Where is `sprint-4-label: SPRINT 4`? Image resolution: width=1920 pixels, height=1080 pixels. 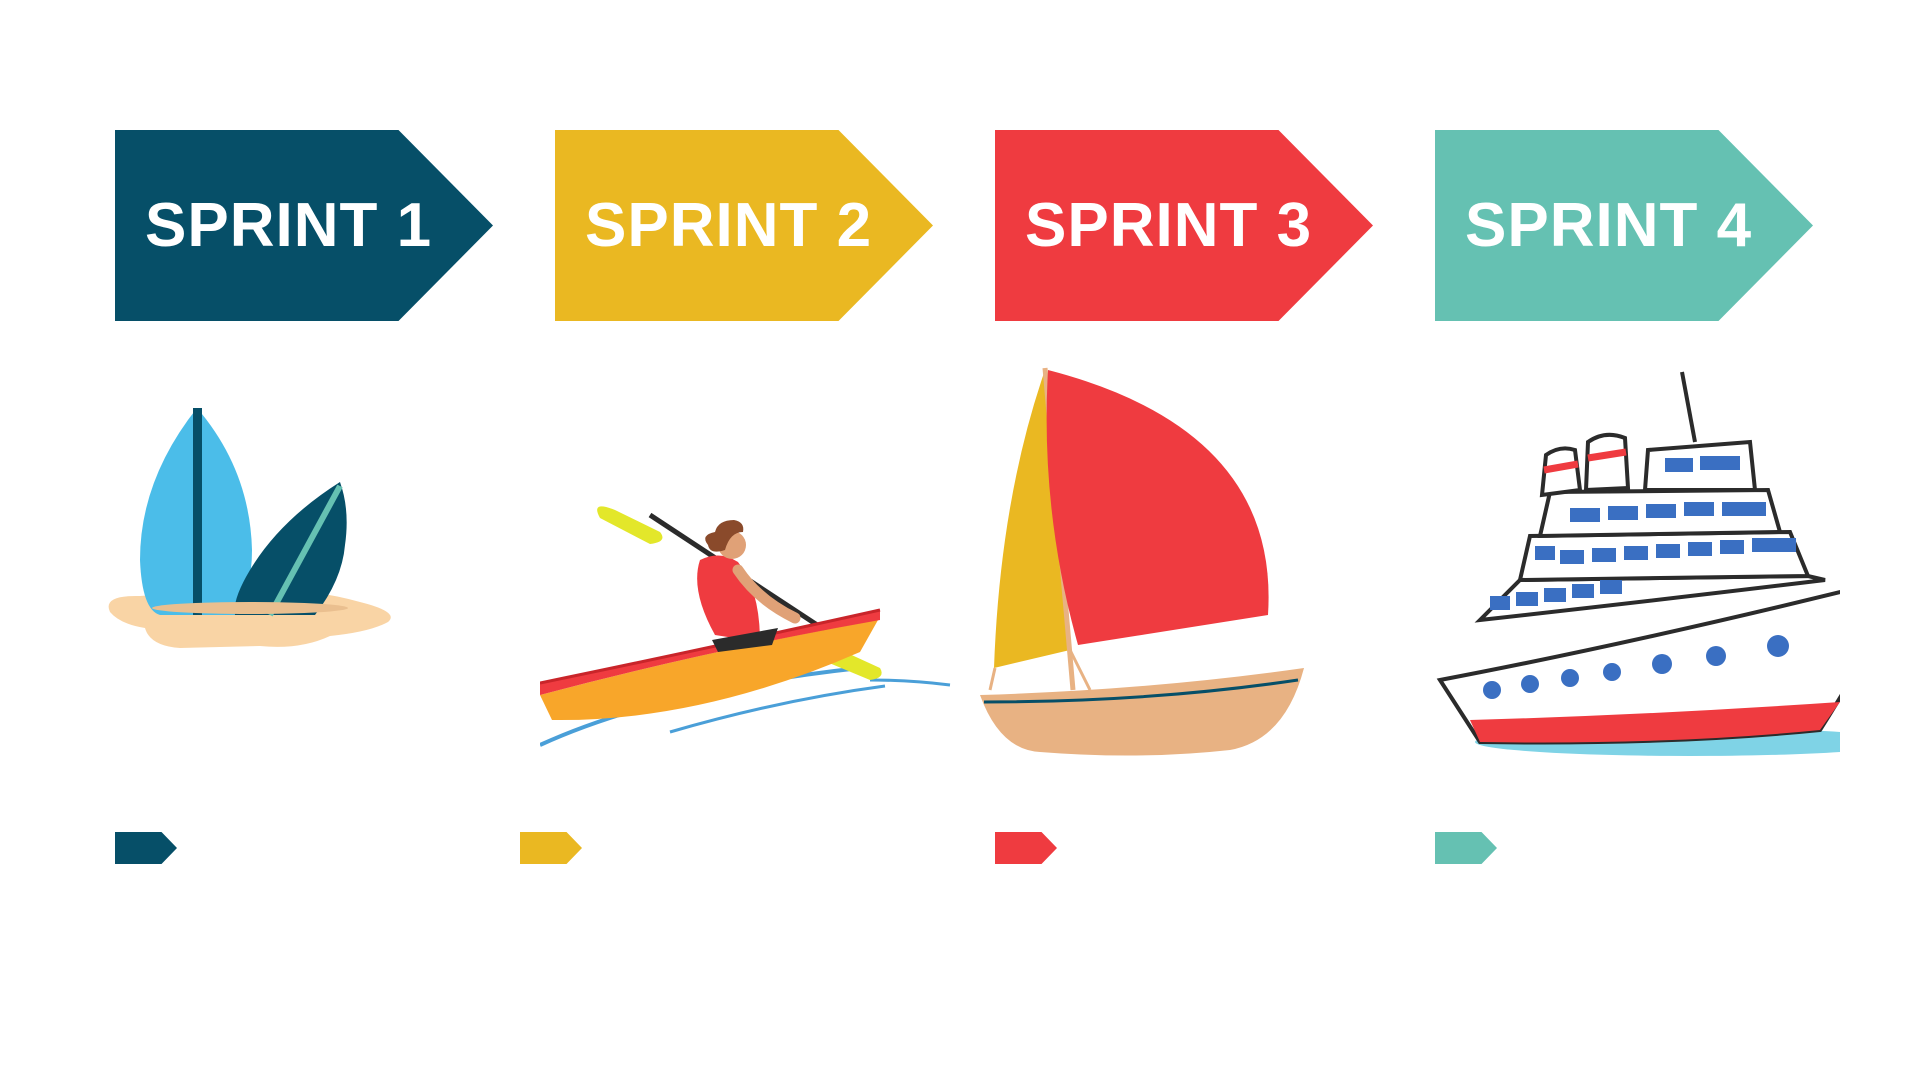 sprint-4-label: SPRINT 4 is located at coordinates (1609, 225).